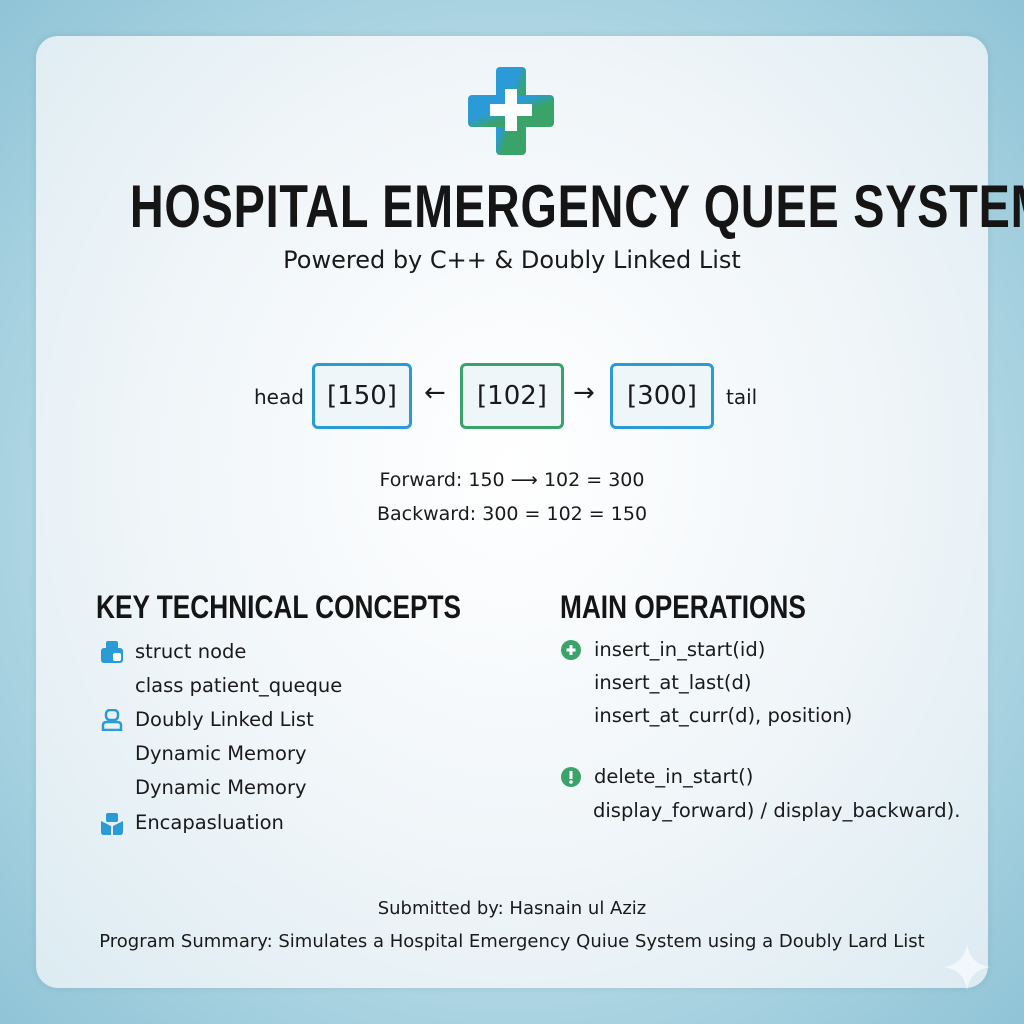 The image size is (1024, 1024). What do you see at coordinates (576, 206) in the screenshot?
I see `page-title: HOSPITAL EMERGENCY QUEE SYSTEM` at bounding box center [576, 206].